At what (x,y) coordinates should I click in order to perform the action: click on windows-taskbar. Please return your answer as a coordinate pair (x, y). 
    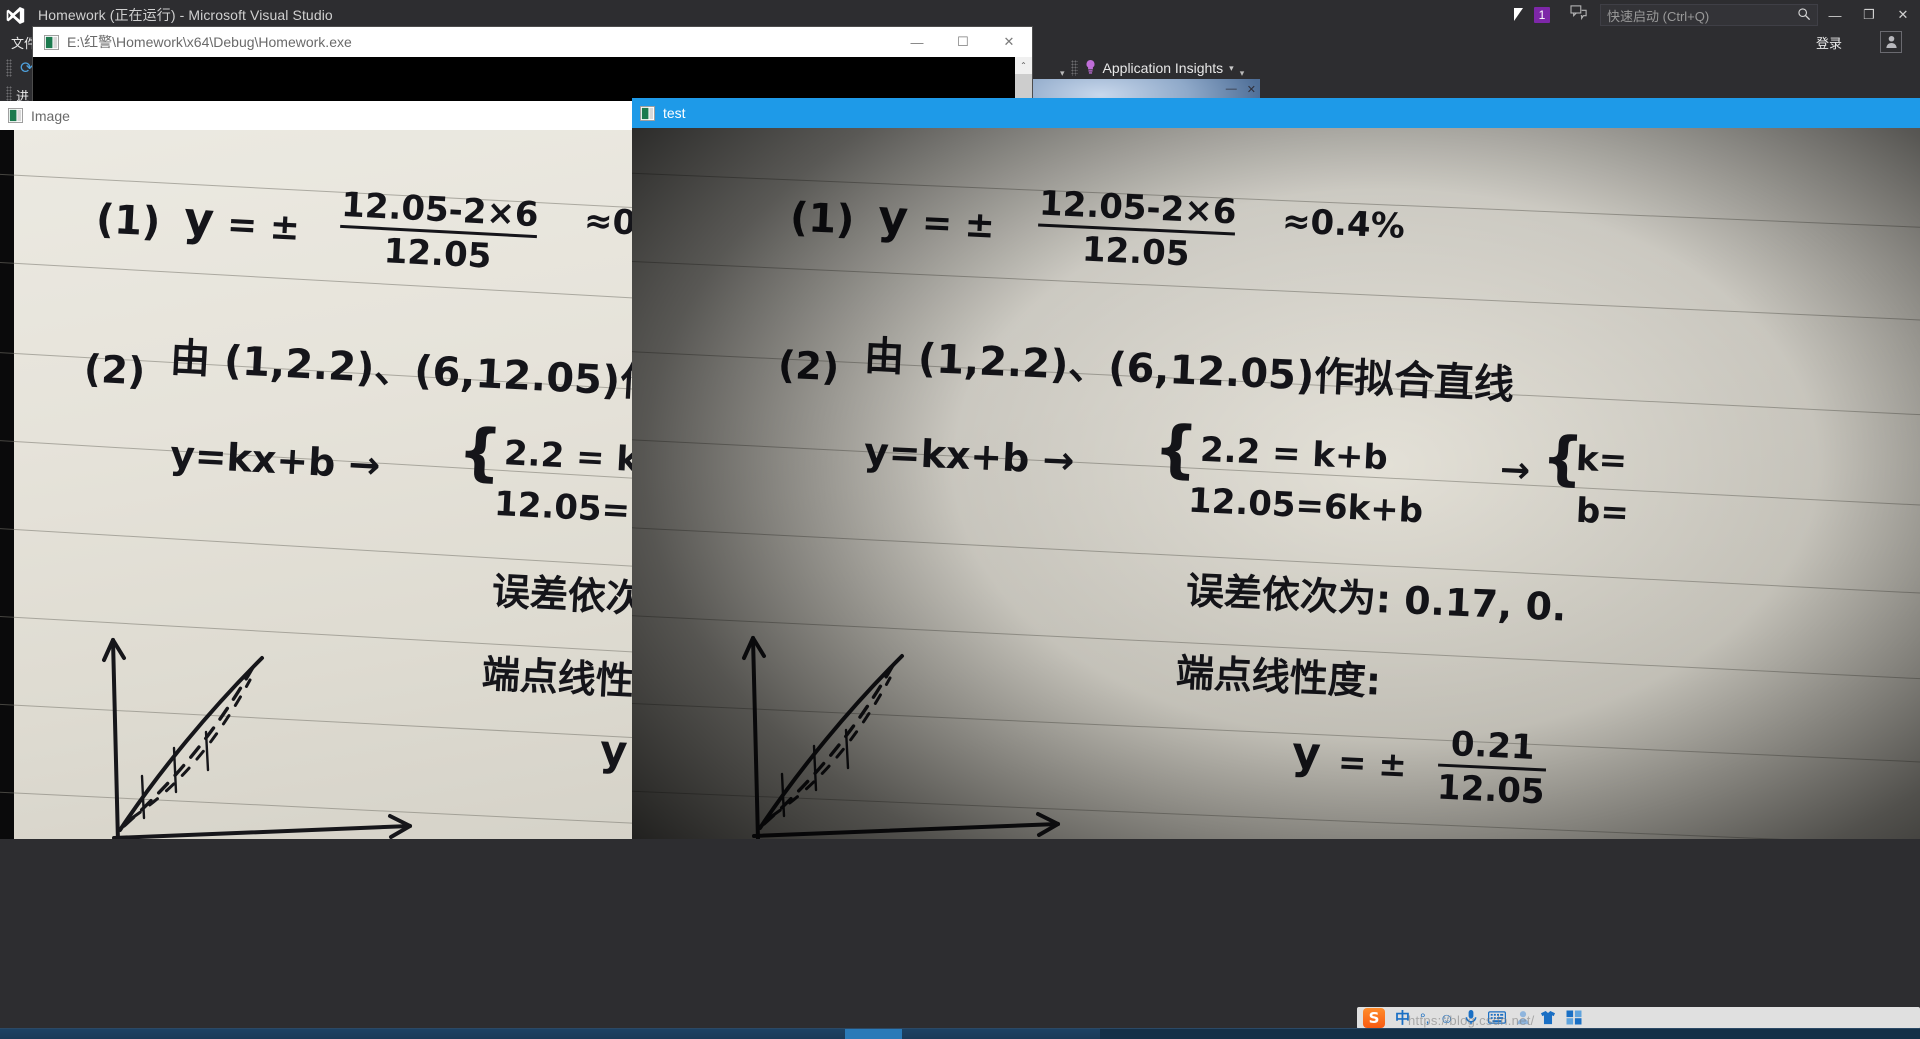
    Looking at the image, I should click on (960, 1033).